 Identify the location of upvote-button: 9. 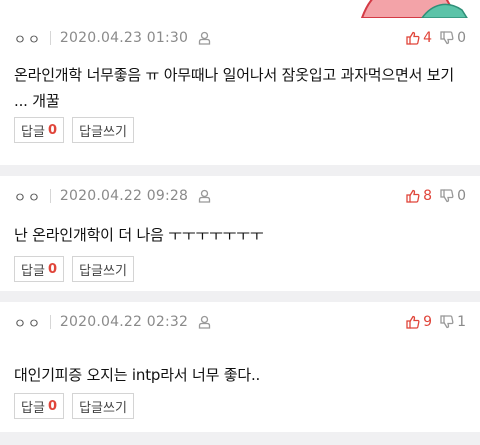
(419, 322).